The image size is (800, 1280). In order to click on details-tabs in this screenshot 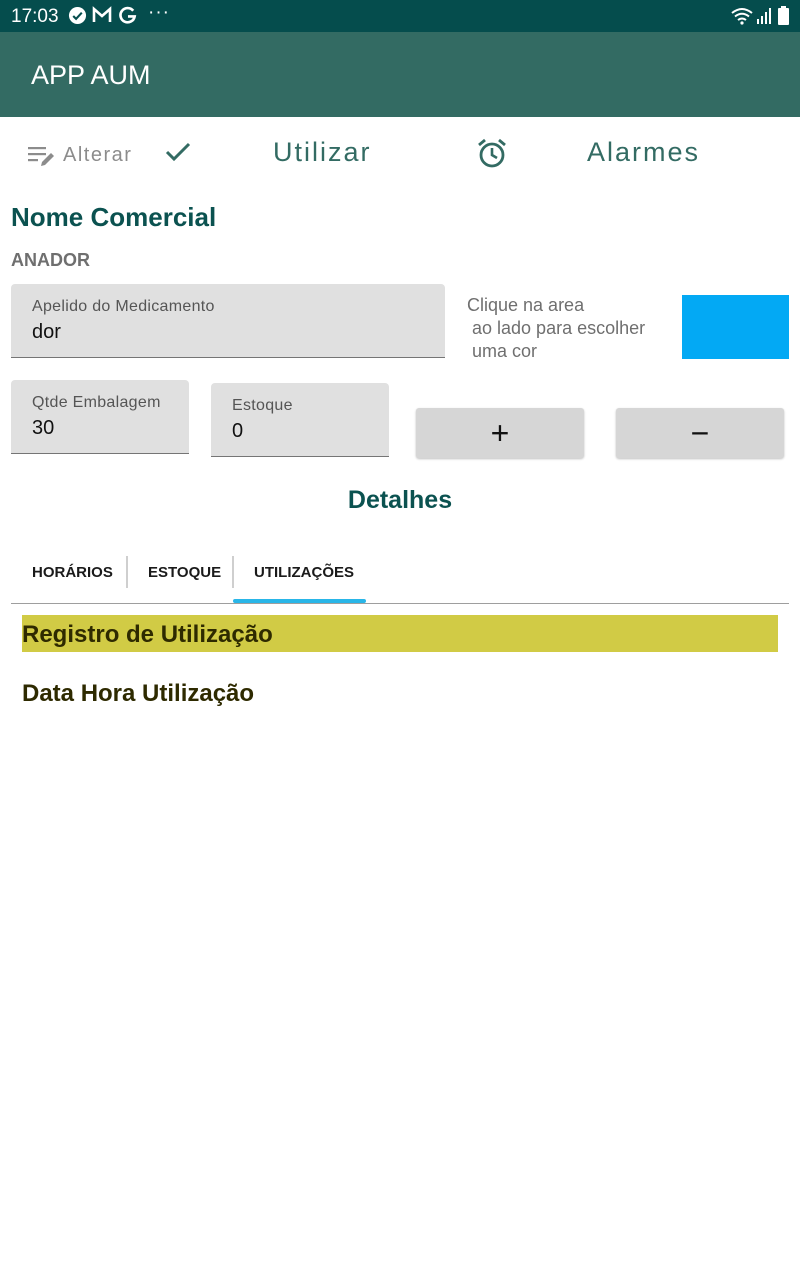, I will do `click(400, 577)`.